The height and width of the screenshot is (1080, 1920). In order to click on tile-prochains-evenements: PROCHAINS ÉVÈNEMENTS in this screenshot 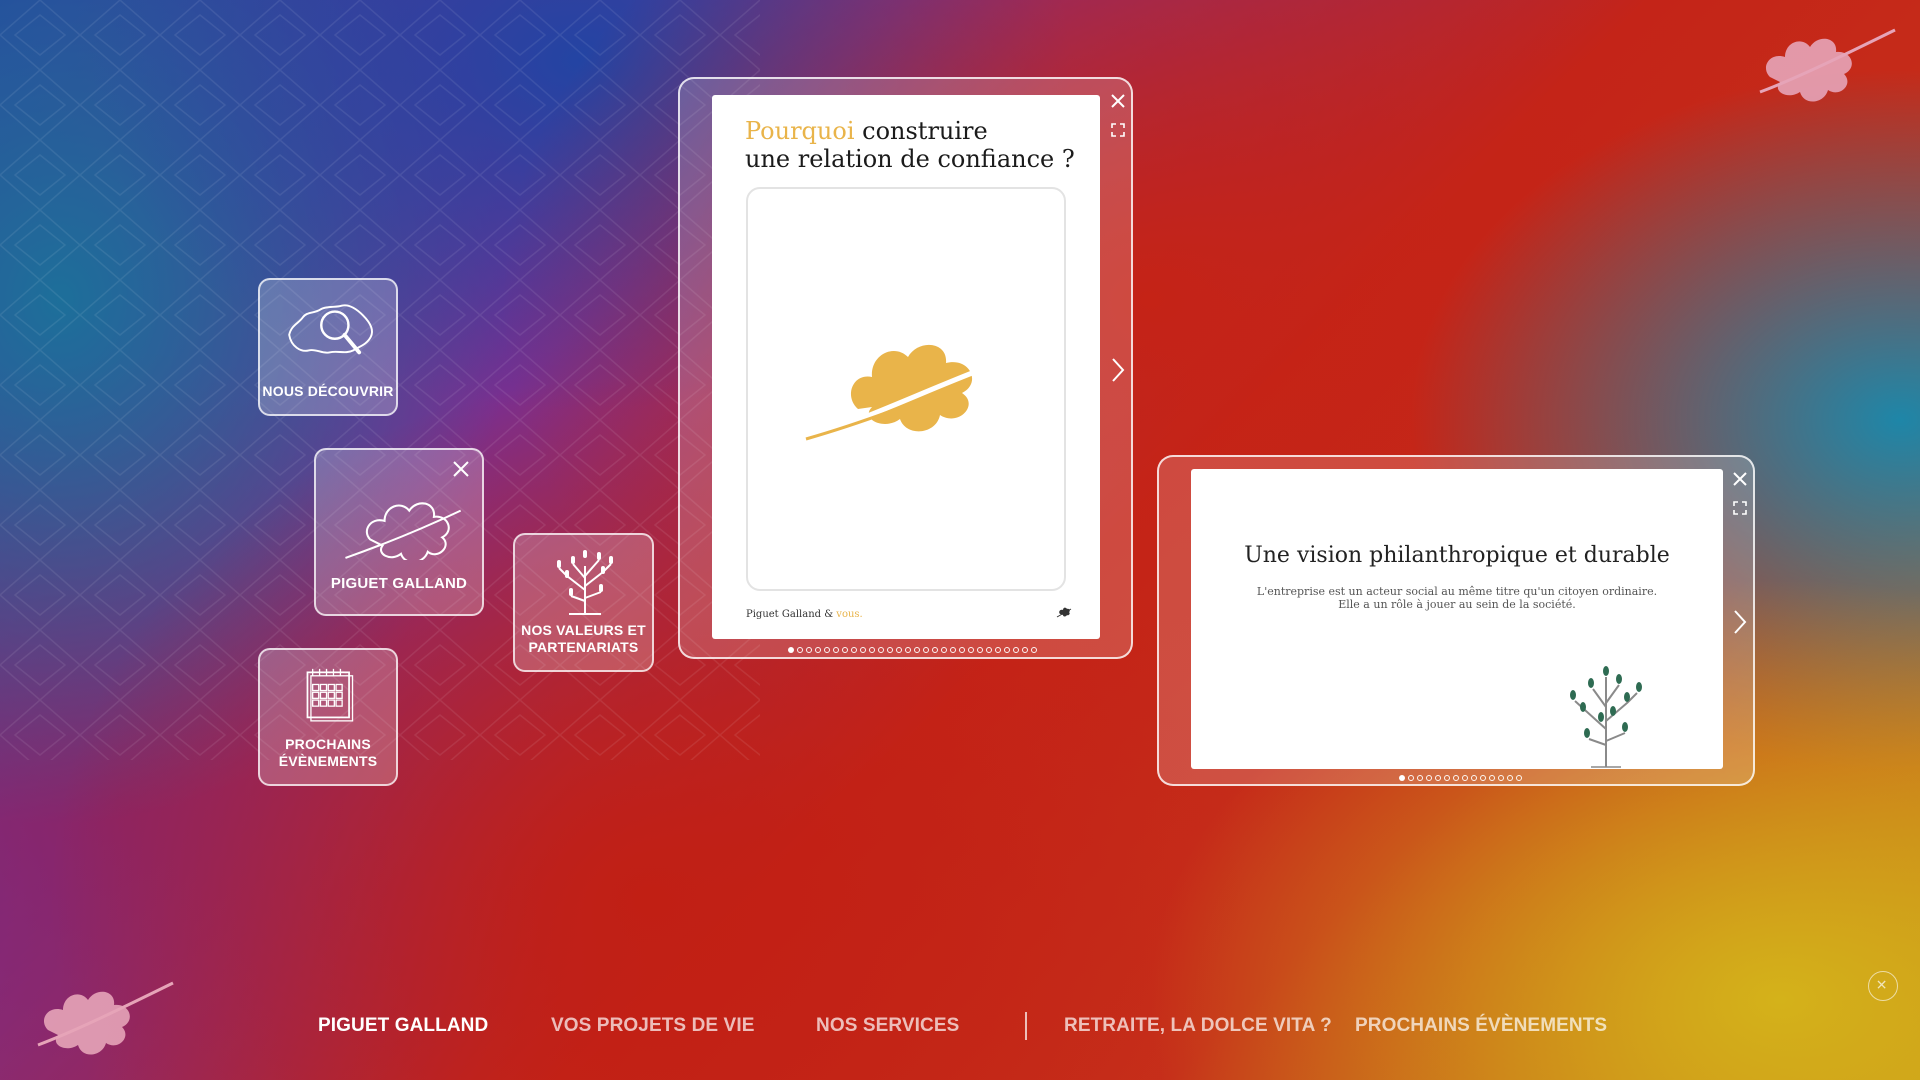, I will do `click(328, 717)`.